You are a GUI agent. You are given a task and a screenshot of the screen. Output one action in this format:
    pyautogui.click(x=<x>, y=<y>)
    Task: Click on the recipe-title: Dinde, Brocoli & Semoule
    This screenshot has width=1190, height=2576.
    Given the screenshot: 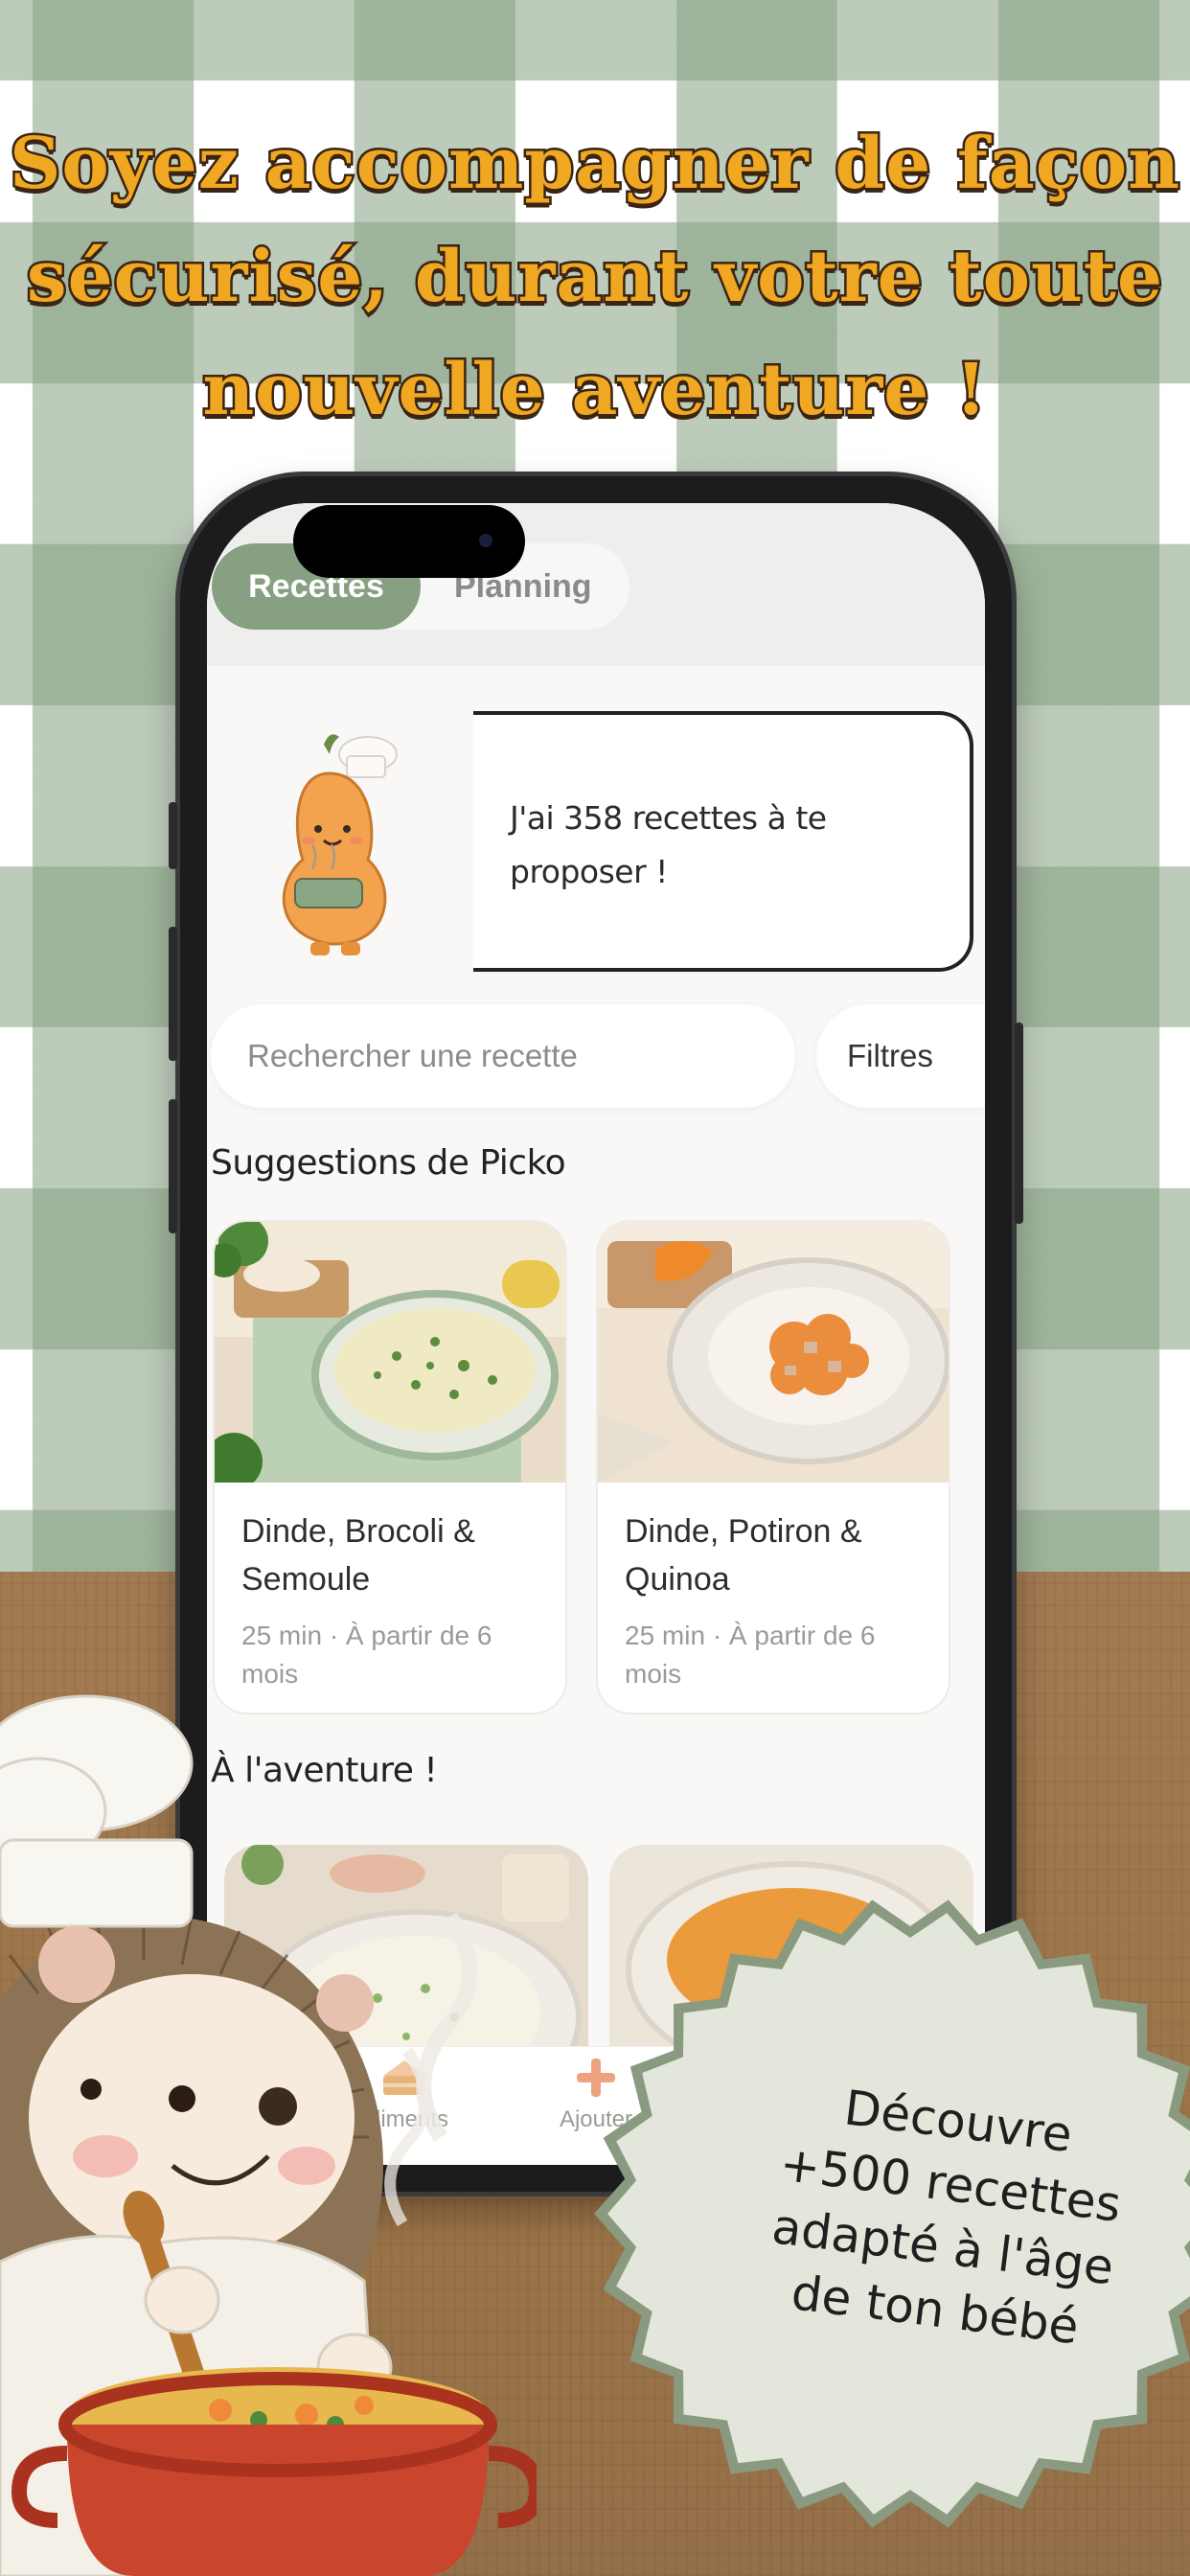 What is the action you would take?
    pyautogui.click(x=358, y=1555)
    